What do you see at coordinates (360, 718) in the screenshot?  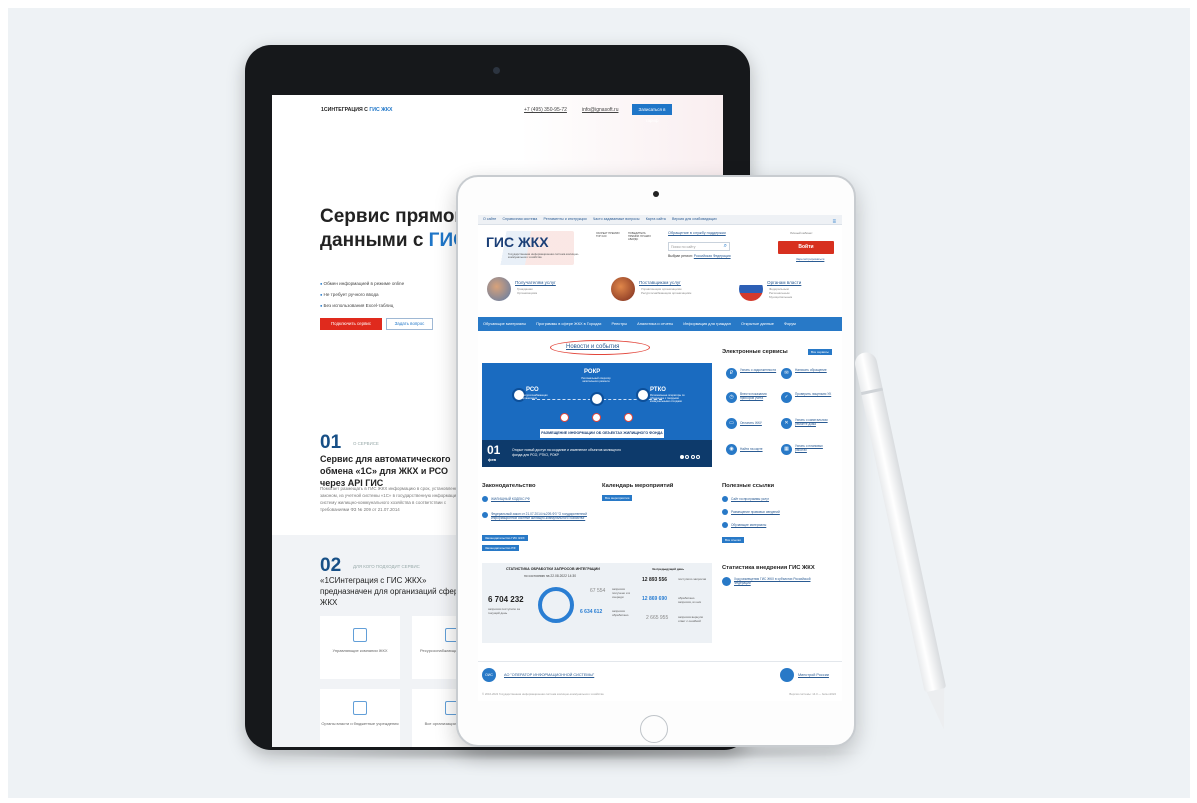 I see `audience-card: Органы власти и бюджетные учреждения` at bounding box center [360, 718].